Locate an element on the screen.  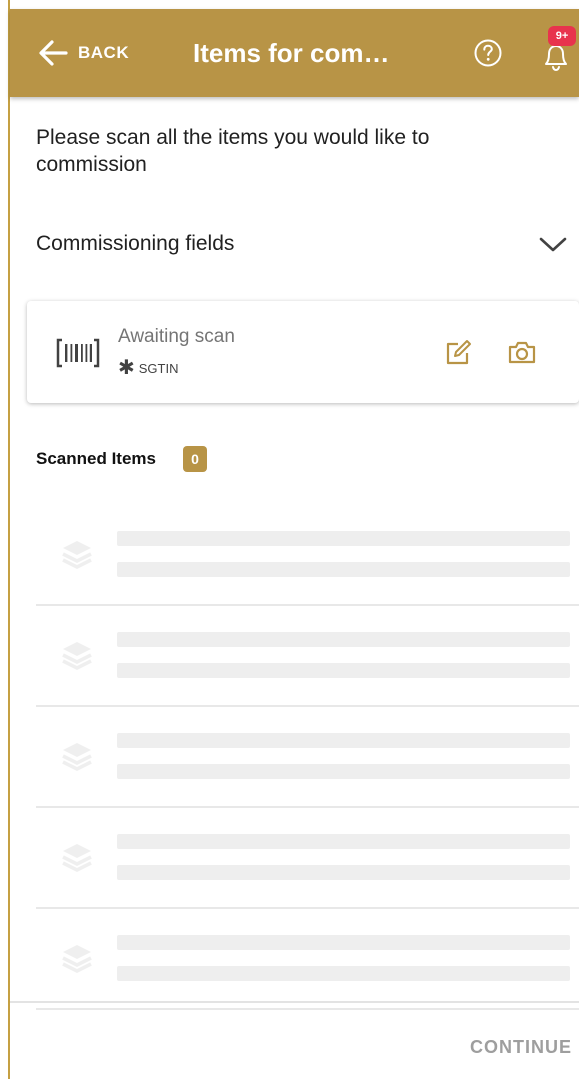
scanned-items-label: Scanned Items is located at coordinates (96, 458).